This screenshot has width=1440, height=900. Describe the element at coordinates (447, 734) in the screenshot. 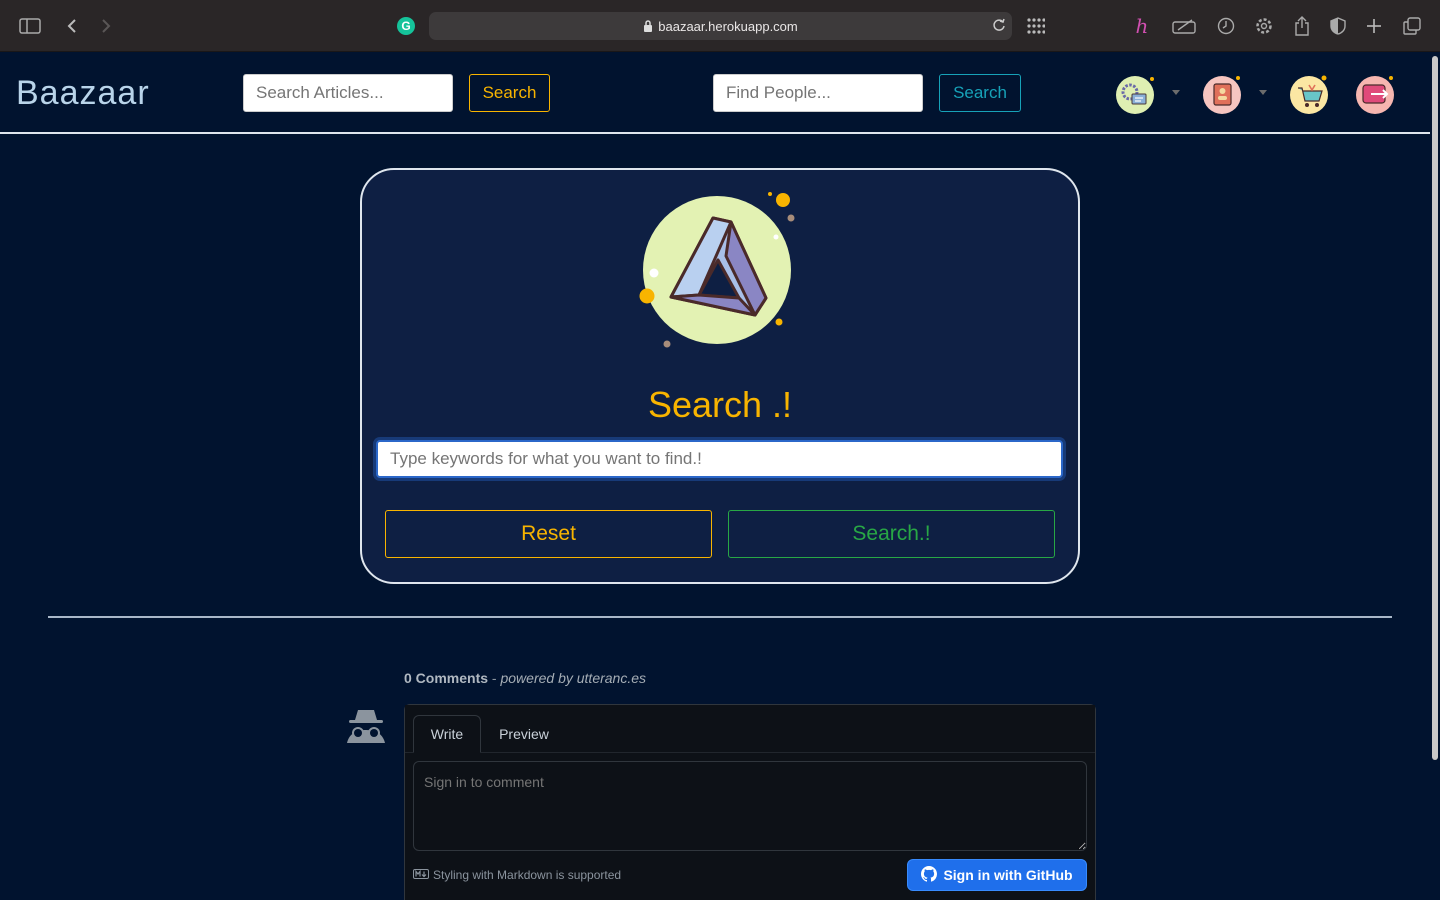

I see `tab-write: Write` at that location.